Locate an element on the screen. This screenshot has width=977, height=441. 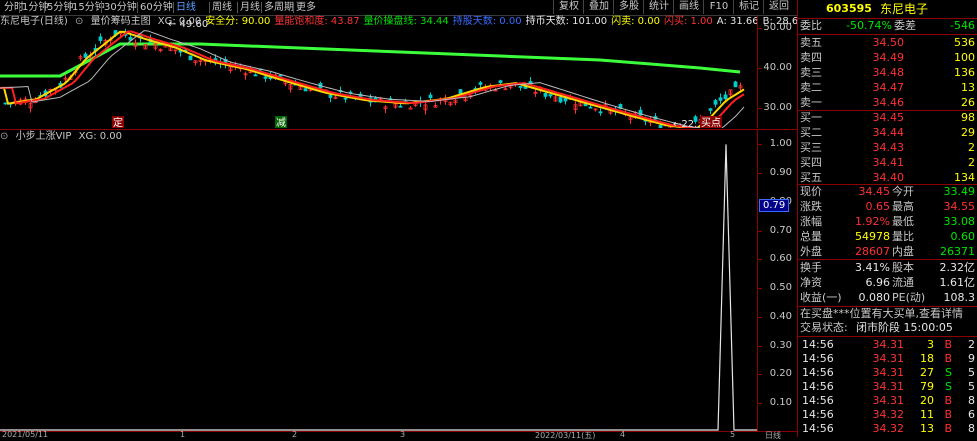
order-row: 卖四 34.49 100 is located at coordinates (887, 58).